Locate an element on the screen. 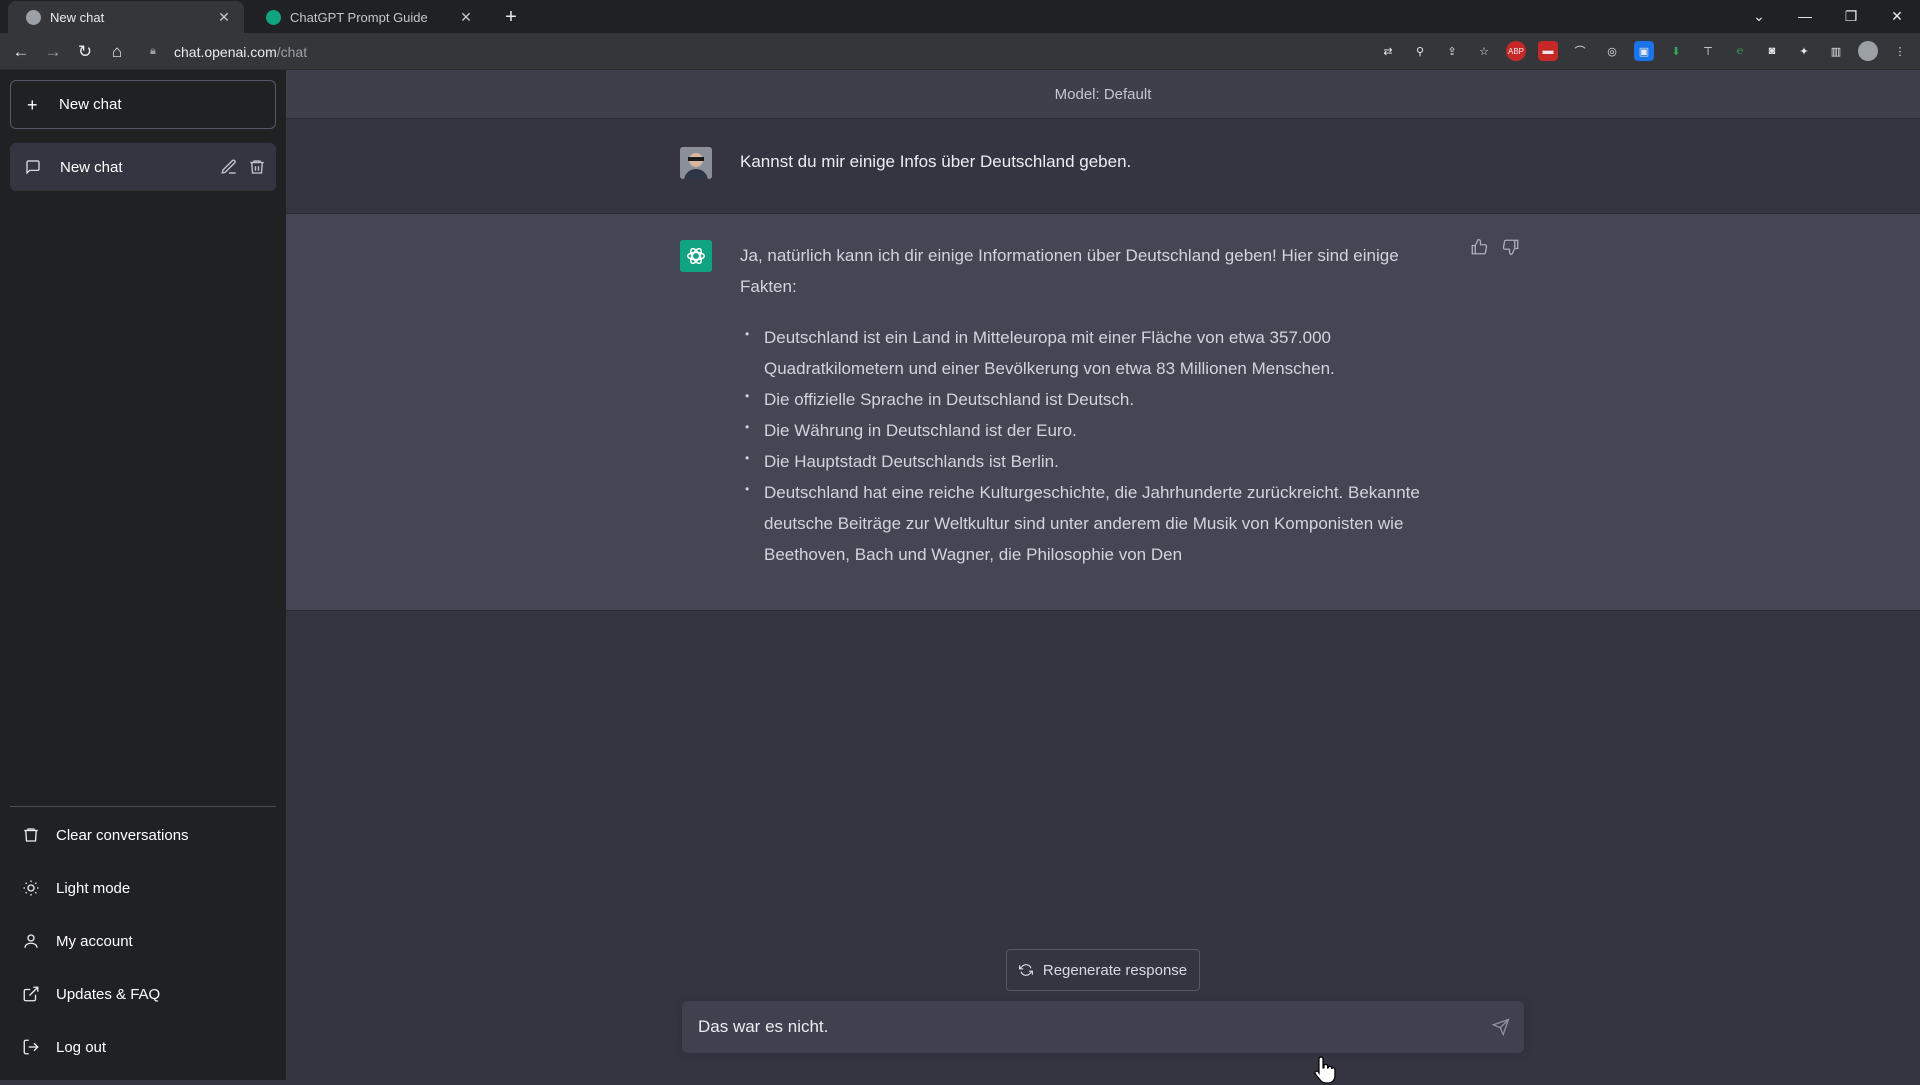 This screenshot has width=1920, height=1085. list-item: Die Hauptstadt Deutschlands ist Berlin. is located at coordinates (1092, 460).